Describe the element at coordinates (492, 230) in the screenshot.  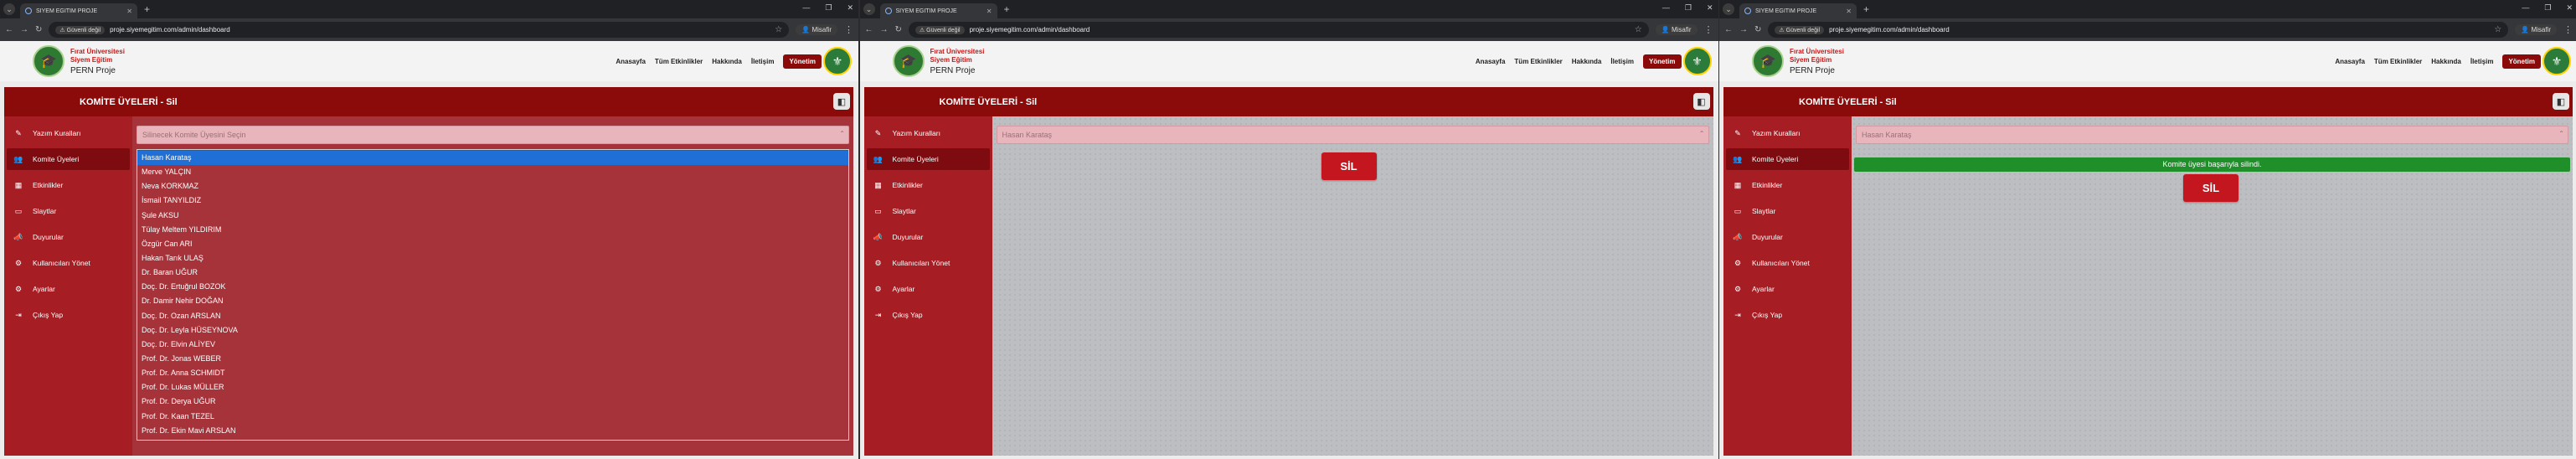
I see `member-option: Tülay Meltem YILDIRIM` at that location.